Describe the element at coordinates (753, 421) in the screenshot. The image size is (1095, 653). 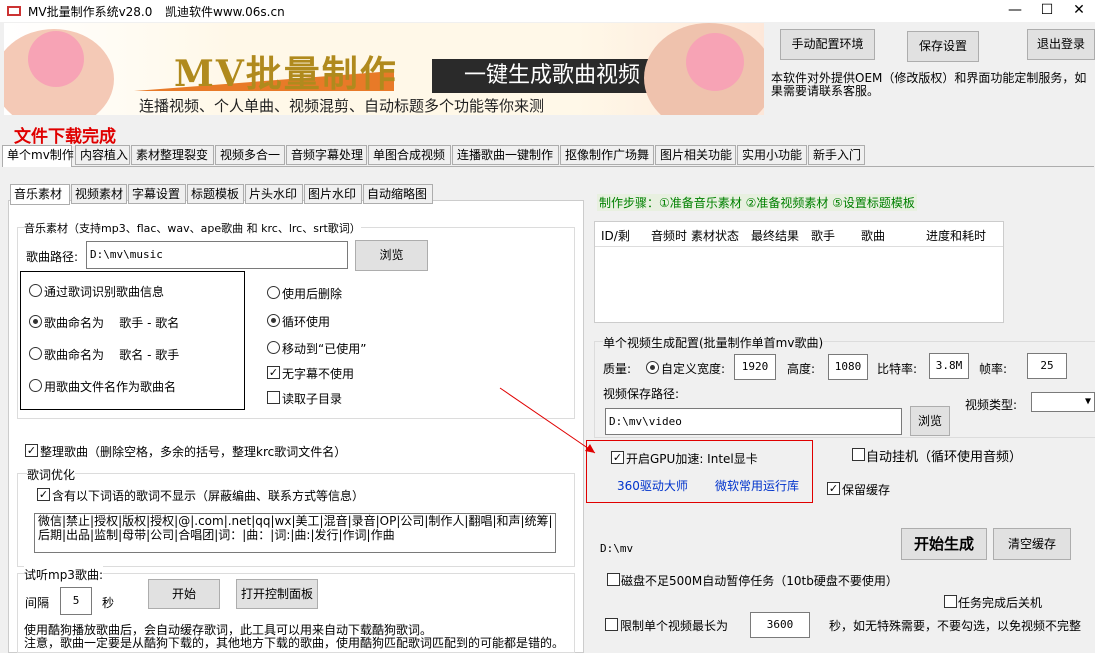
I see `save-path-input: D:\mv\video` at that location.